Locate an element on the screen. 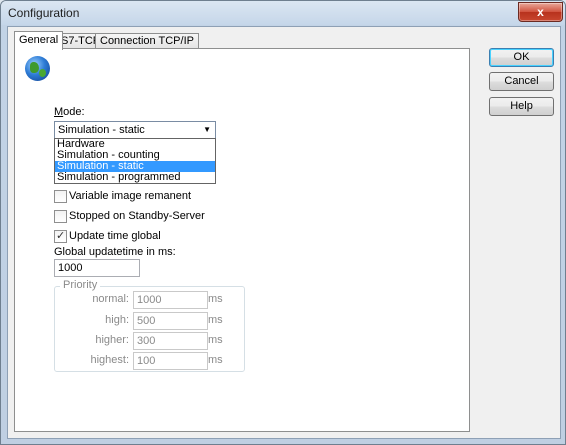 Image resolution: width=566 pixels, height=445 pixels. ok-button-label: OK is located at coordinates (521, 57).